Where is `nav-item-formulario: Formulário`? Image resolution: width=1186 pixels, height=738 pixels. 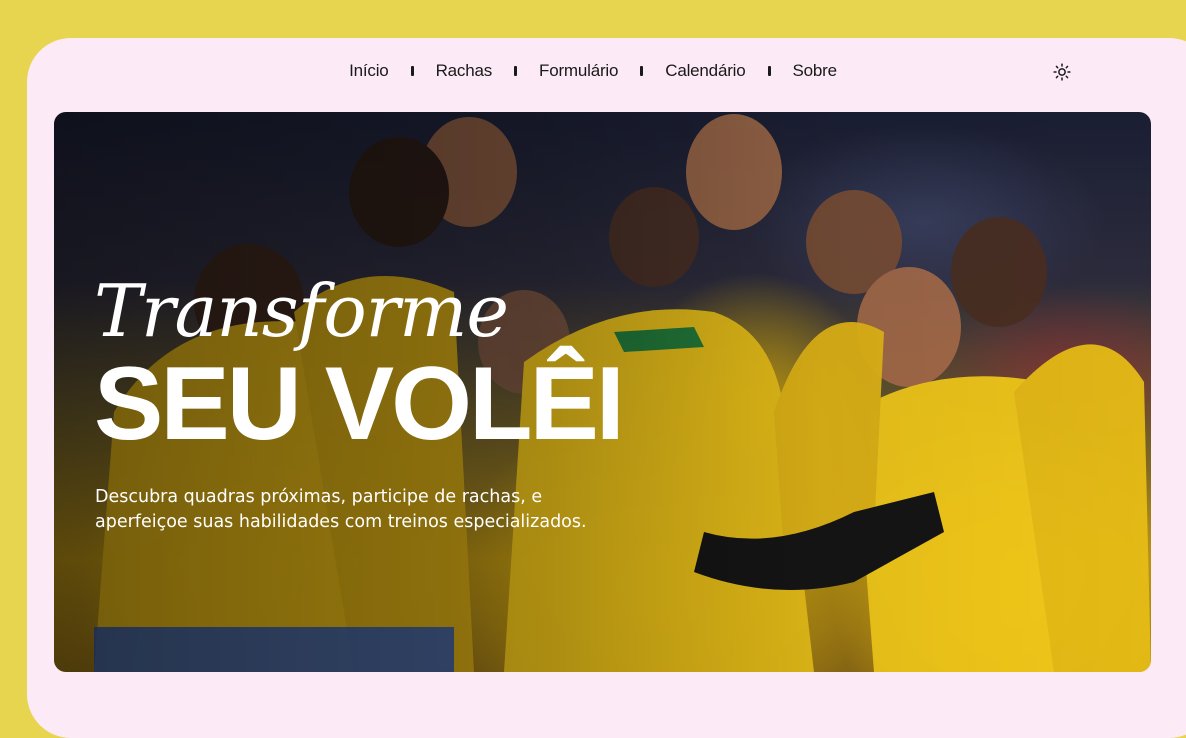
nav-item-formulario: Formulário is located at coordinates (578, 71).